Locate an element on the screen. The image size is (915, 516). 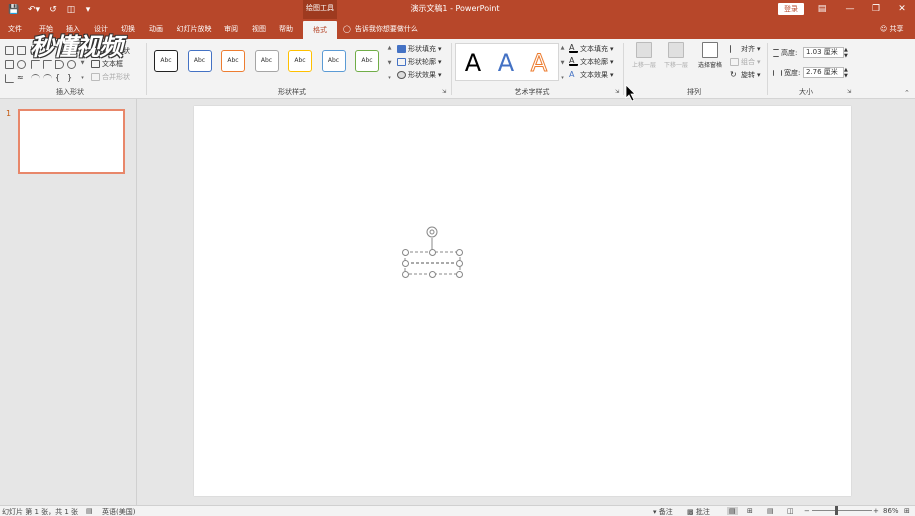
tab-review: 审阅 is located at coordinates (231, 29).